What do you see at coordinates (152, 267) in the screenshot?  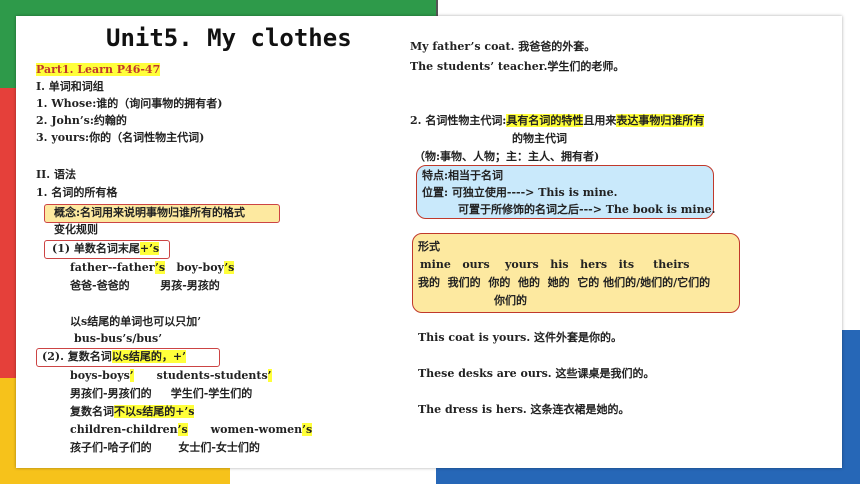 I see `example-1: father--father’s boy-boy’s` at bounding box center [152, 267].